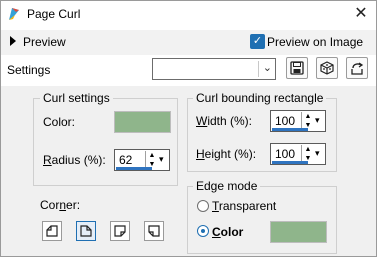 Image resolution: width=377 pixels, height=257 pixels. What do you see at coordinates (214, 69) in the screenshot?
I see `settings-preset-combo: ⌄` at bounding box center [214, 69].